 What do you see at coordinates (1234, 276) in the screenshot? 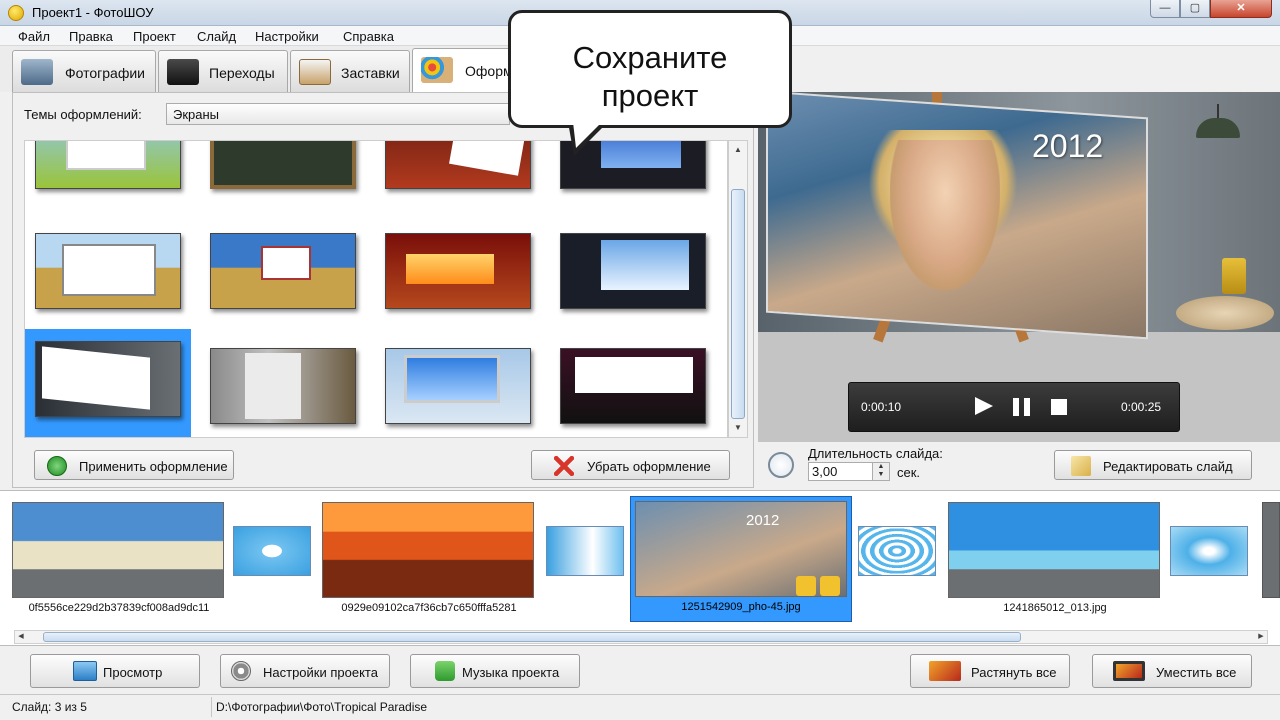
I see `brush-jar` at bounding box center [1234, 276].